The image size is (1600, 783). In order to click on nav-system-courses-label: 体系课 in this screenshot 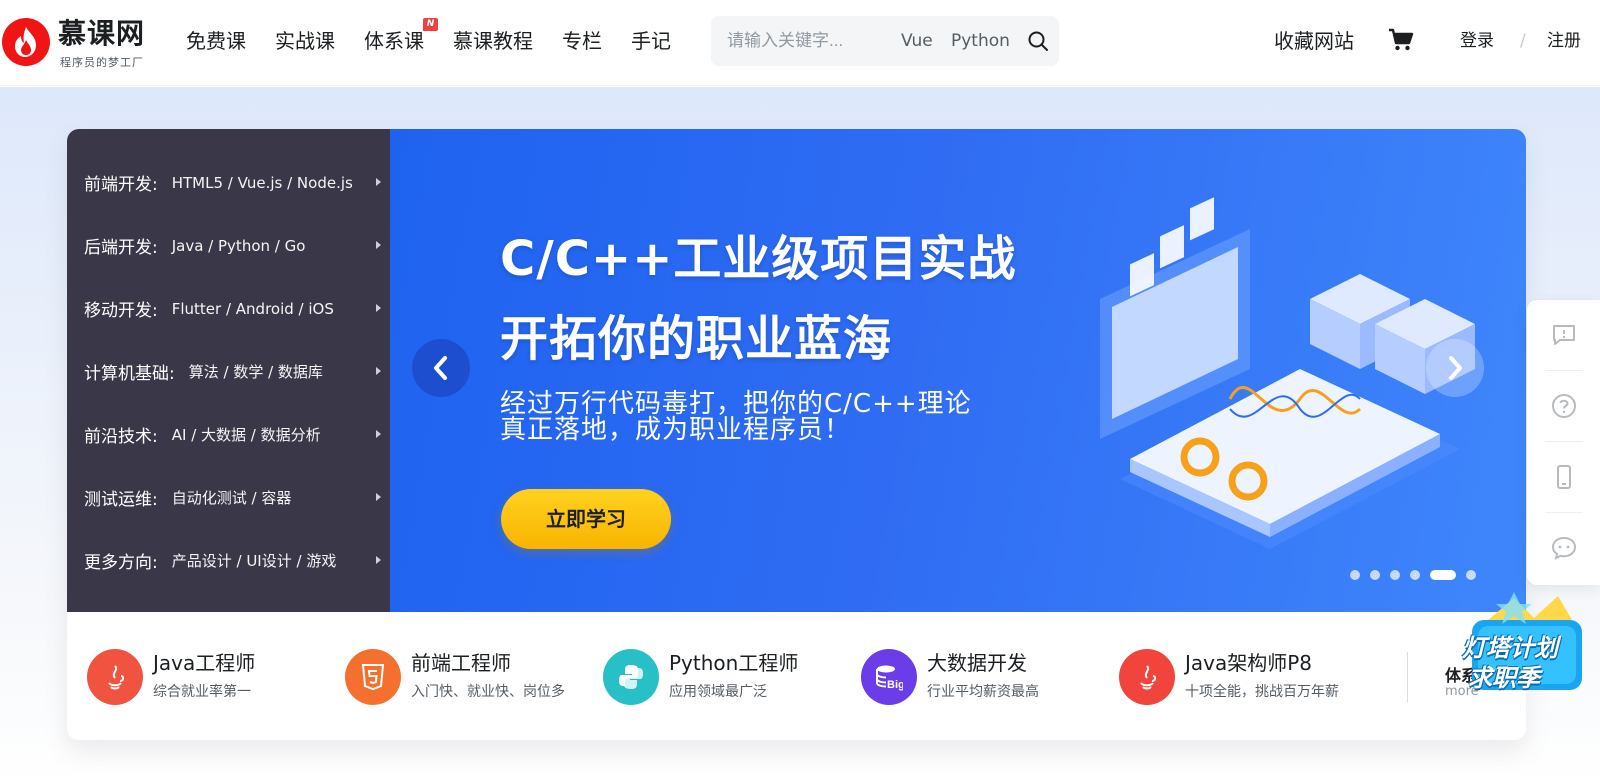, I will do `click(394, 41)`.